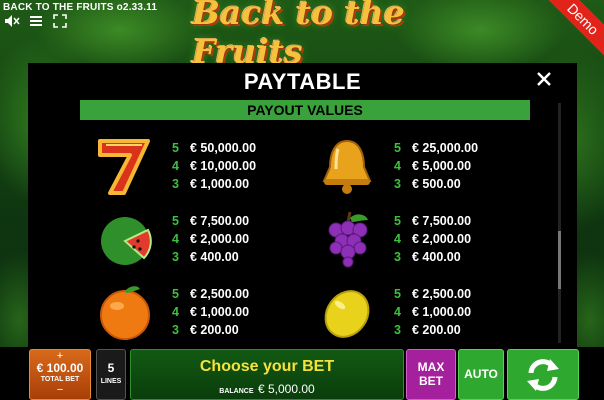 The image size is (604, 400). Describe the element at coordinates (60, 390) in the screenshot. I see `decrease-bet-button: −` at that location.